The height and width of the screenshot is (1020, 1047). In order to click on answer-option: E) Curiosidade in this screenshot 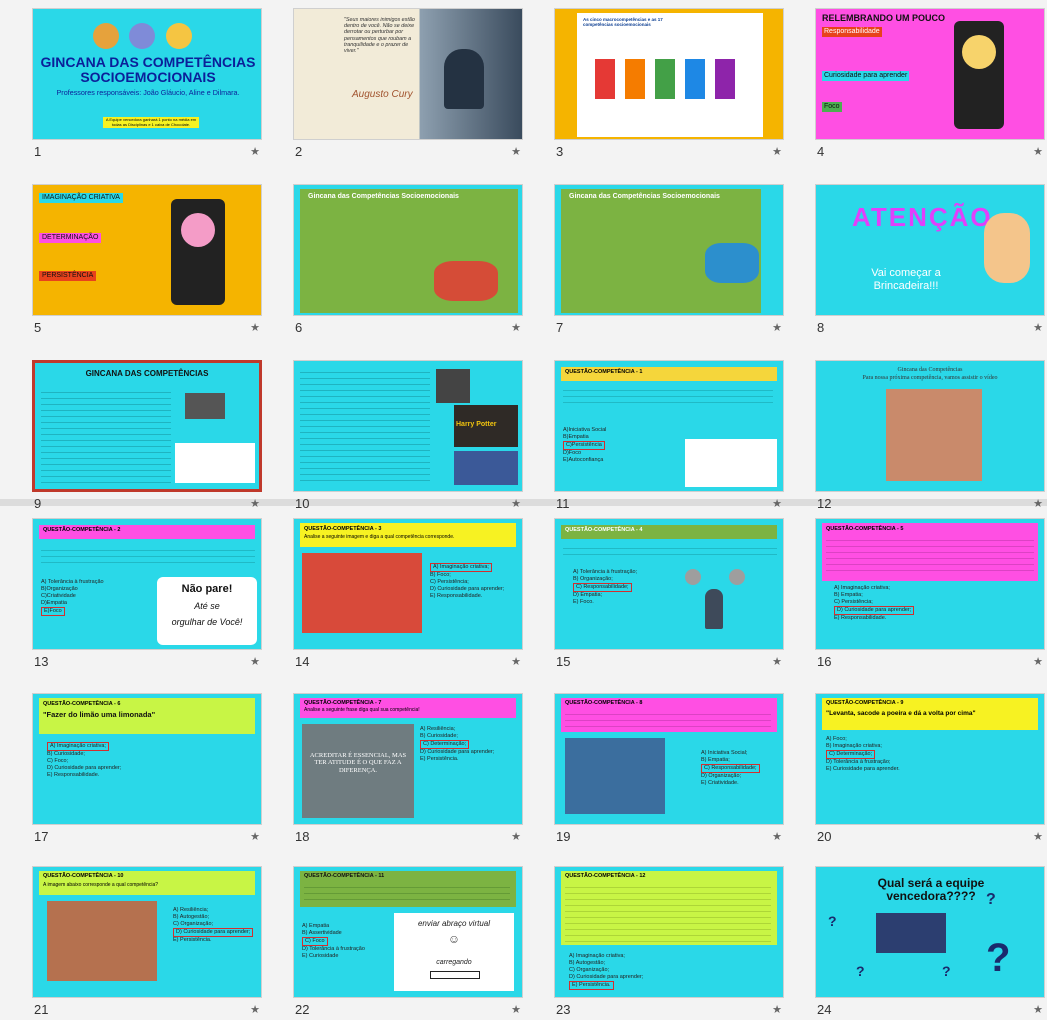, I will do `click(333, 956)`.